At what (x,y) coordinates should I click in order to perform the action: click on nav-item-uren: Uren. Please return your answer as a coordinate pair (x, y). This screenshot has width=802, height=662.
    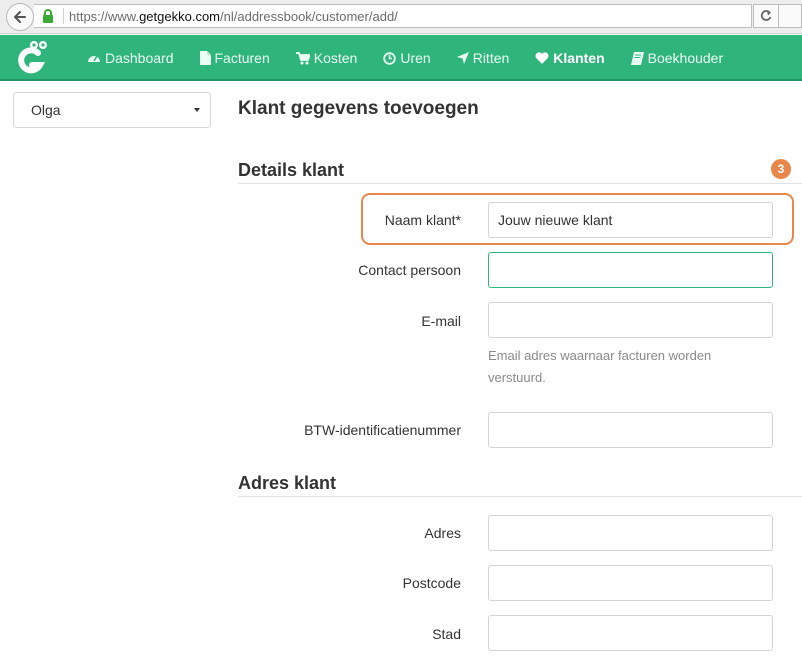
    Looking at the image, I should click on (407, 58).